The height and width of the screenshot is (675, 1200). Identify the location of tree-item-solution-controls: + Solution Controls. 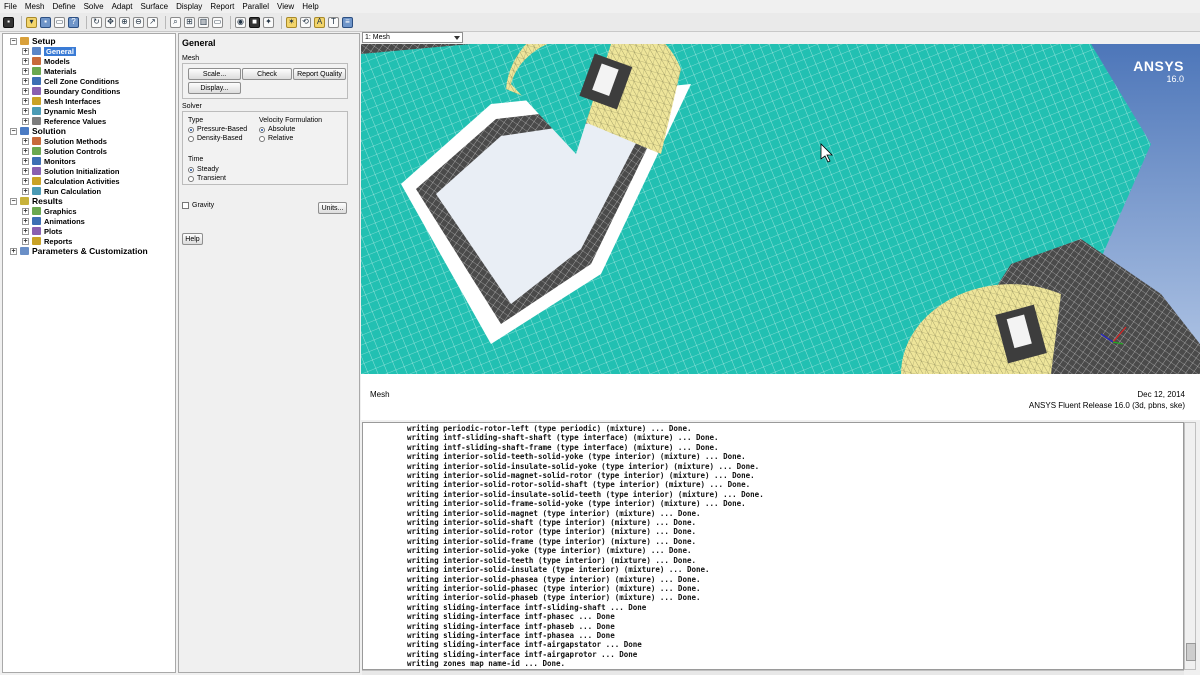
(89, 151).